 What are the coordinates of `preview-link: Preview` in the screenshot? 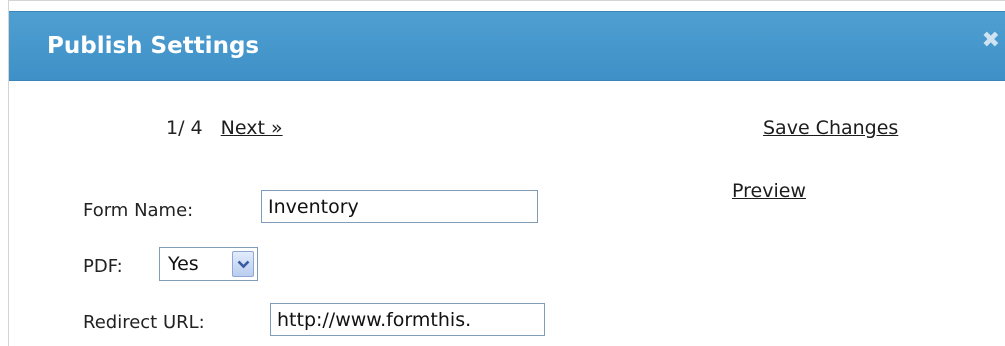 It's located at (769, 191).